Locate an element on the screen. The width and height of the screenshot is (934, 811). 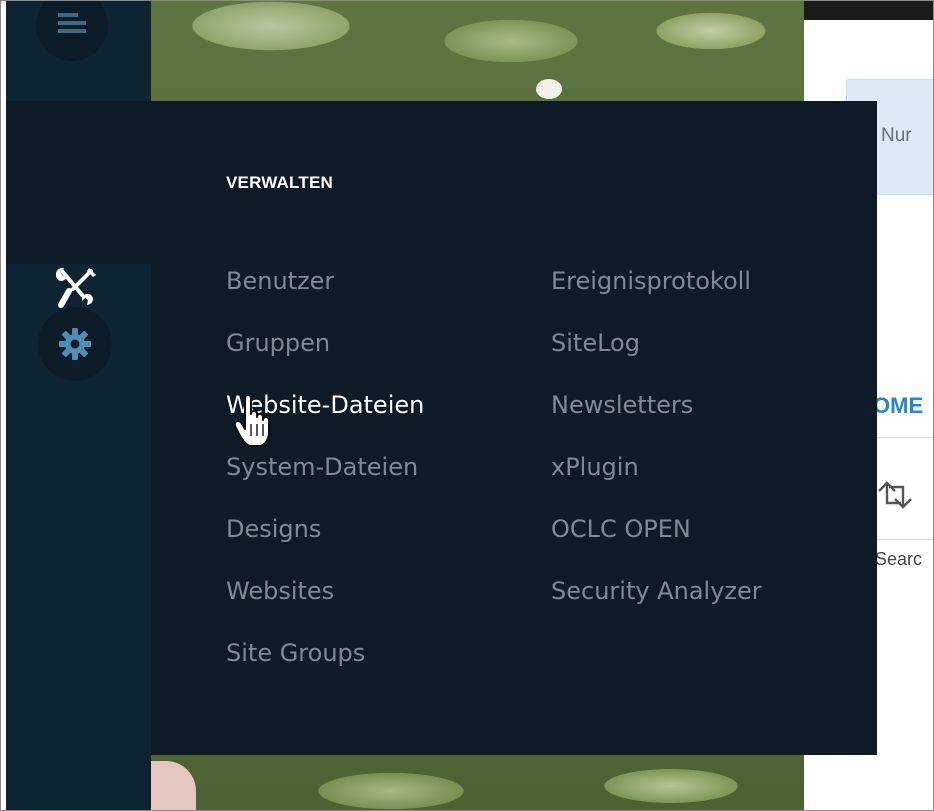
menu-item-oclc-open: OCLC OPEN is located at coordinates (656, 540).